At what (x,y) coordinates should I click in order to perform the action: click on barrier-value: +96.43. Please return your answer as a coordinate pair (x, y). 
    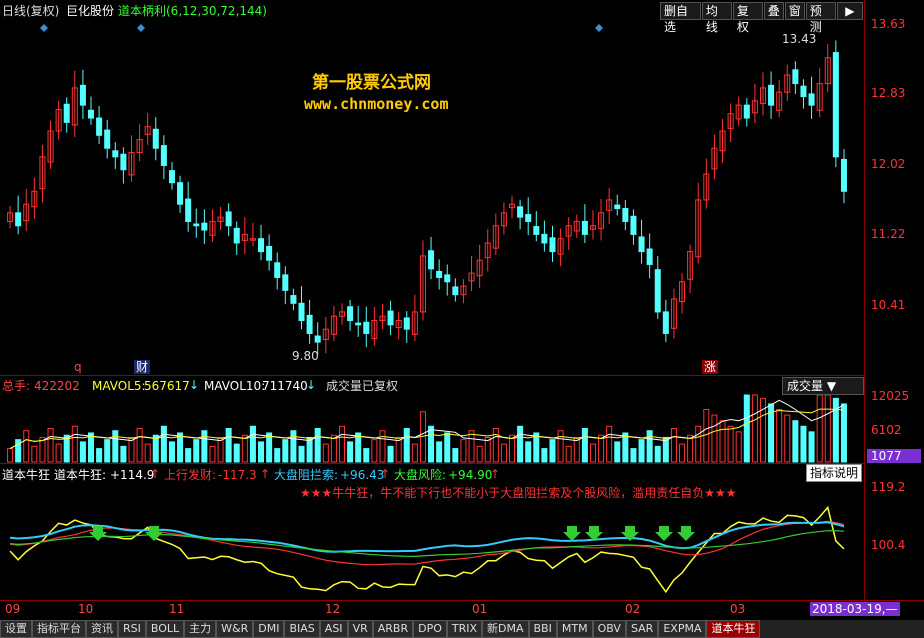
    Looking at the image, I should click on (362, 475).